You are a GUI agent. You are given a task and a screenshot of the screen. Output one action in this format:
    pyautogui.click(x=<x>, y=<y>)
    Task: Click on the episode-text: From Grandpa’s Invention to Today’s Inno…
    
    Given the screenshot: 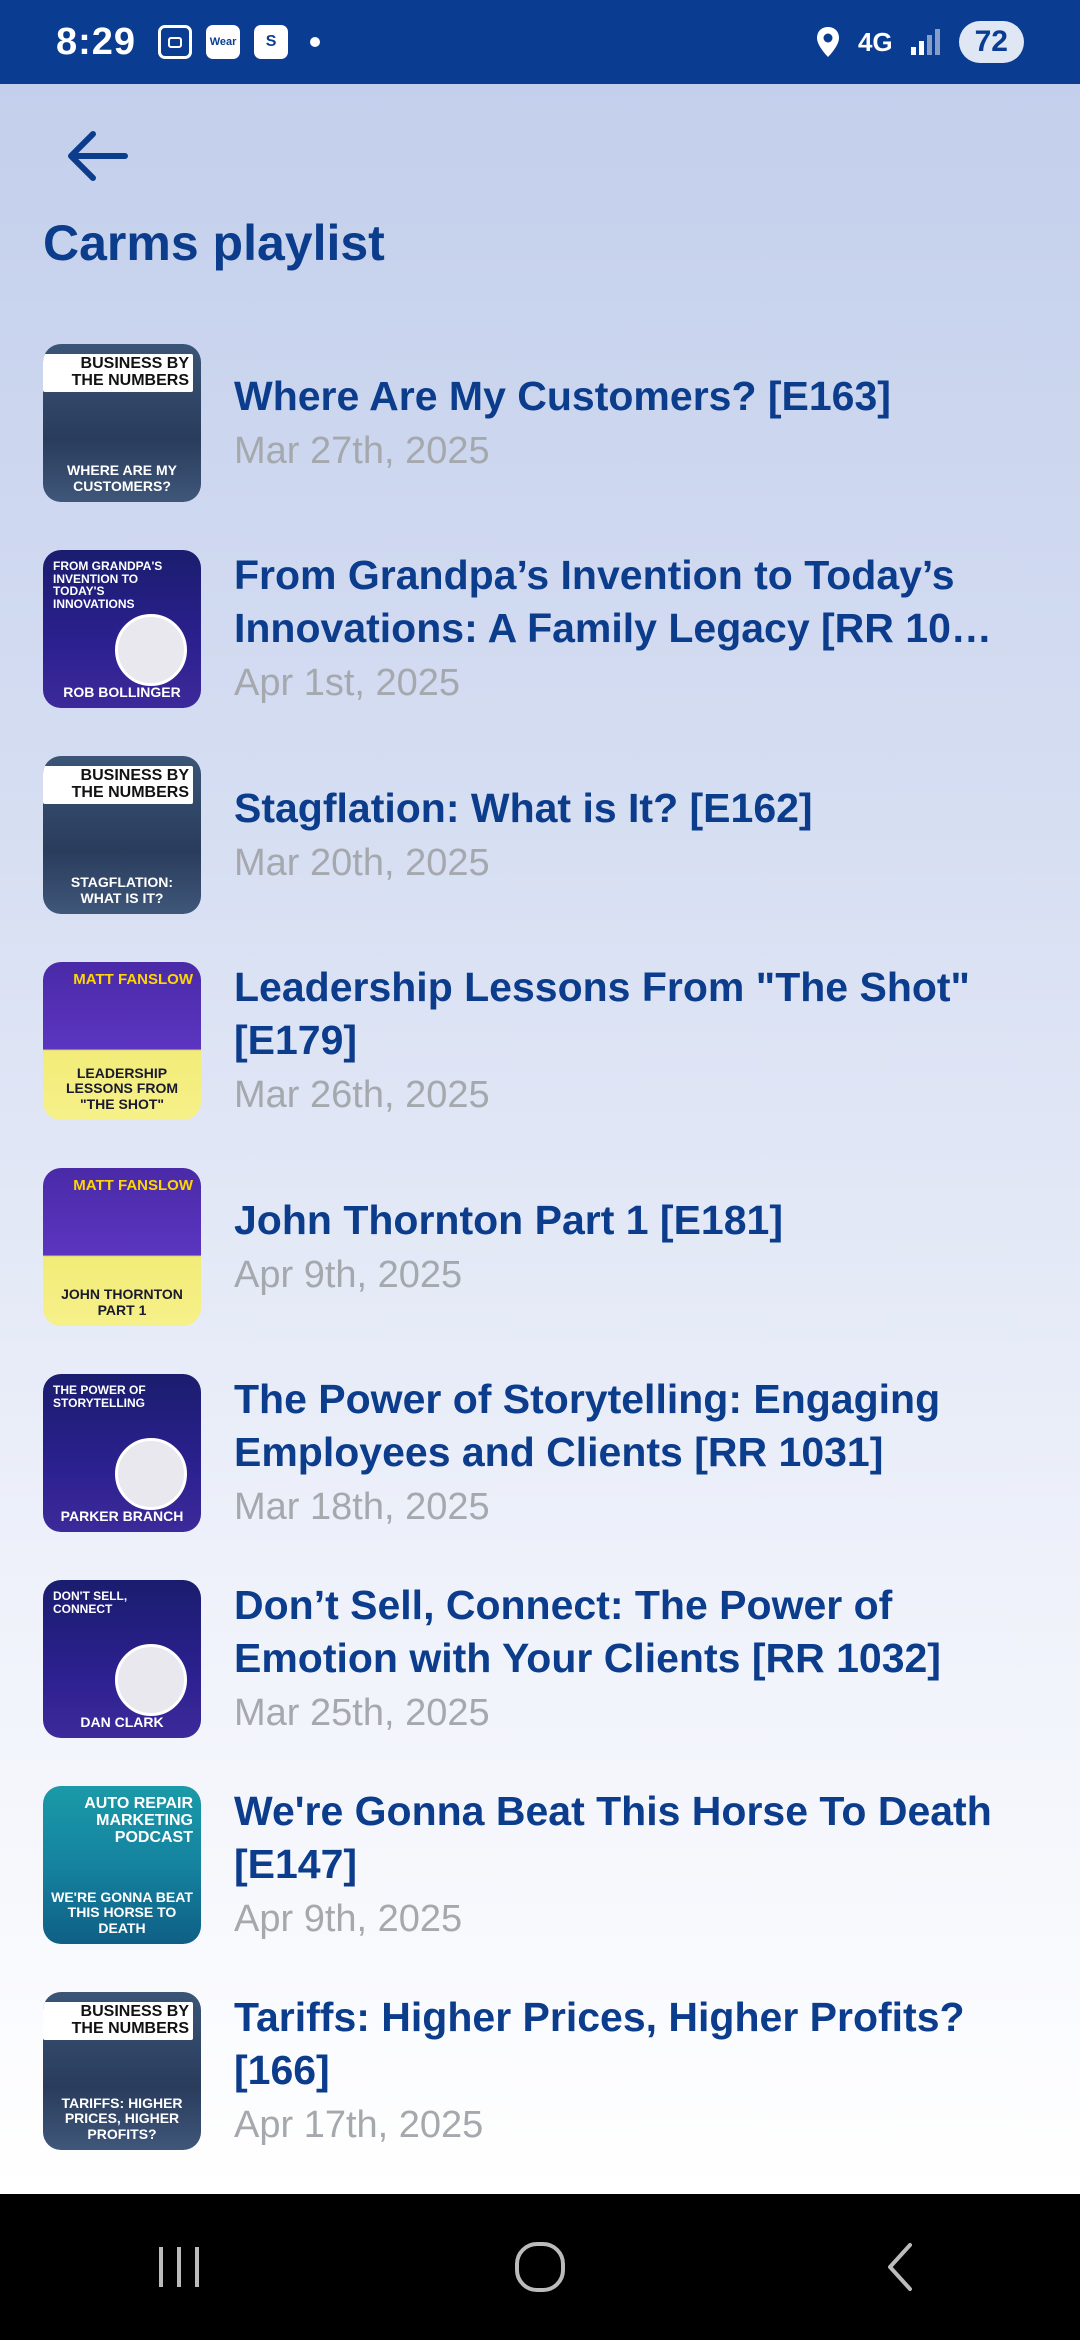 What is the action you would take?
    pyautogui.click(x=637, y=629)
    